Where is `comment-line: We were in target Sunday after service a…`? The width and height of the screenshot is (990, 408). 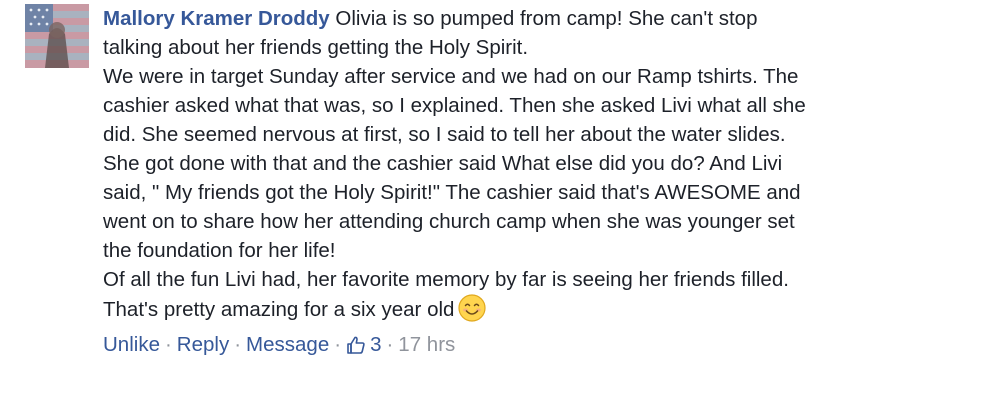
comment-line: We were in target Sunday after service a… is located at coordinates (451, 76).